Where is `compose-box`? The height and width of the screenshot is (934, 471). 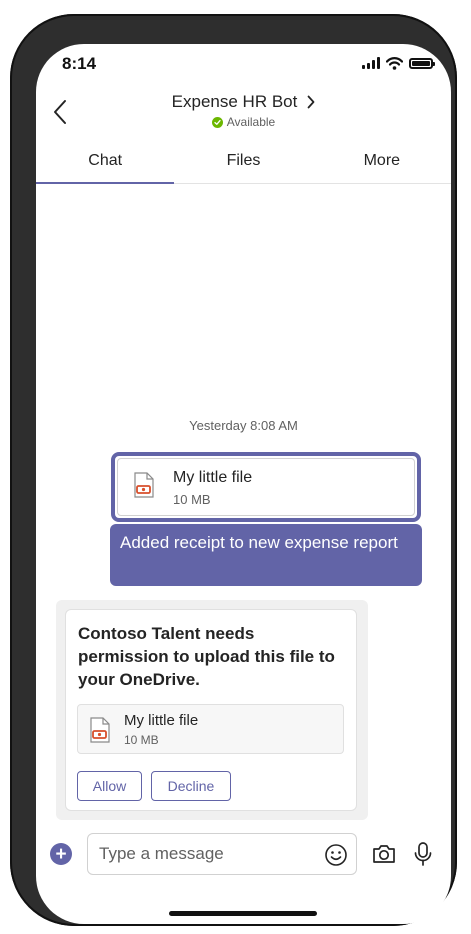
compose-box is located at coordinates (222, 854).